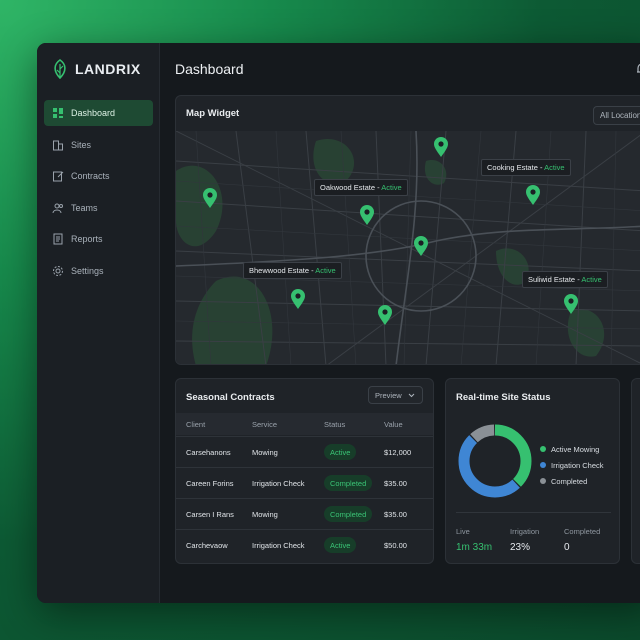  Describe the element at coordinates (533, 512) in the screenshot. I see `divider` at that location.